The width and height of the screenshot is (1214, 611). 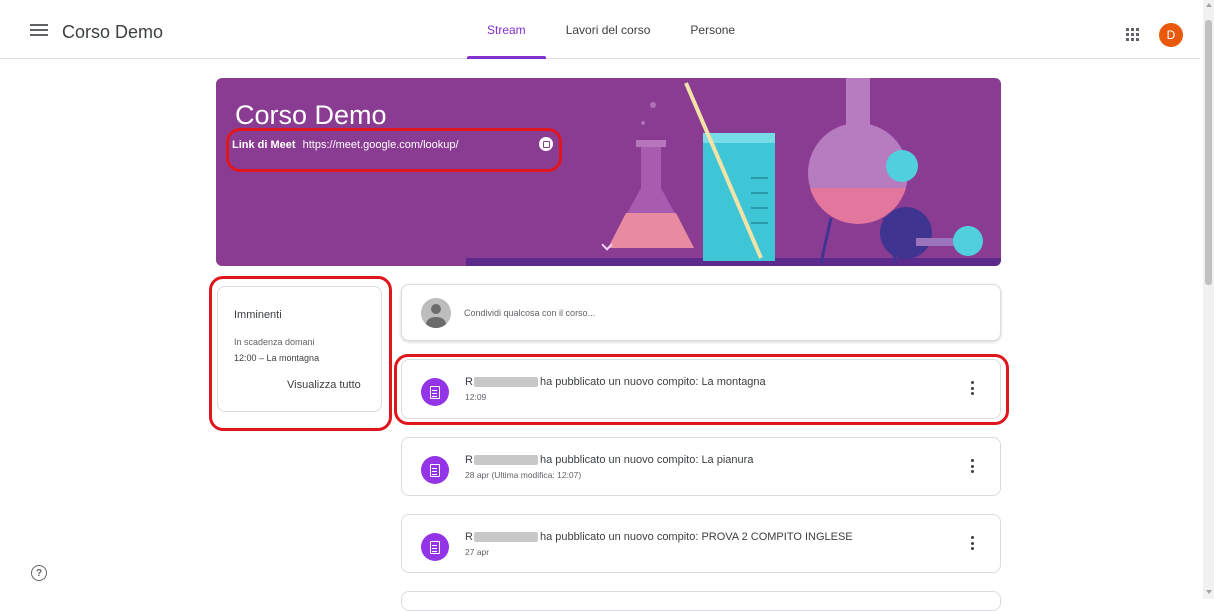 I want to click on post-highlight, so click(x=701, y=389).